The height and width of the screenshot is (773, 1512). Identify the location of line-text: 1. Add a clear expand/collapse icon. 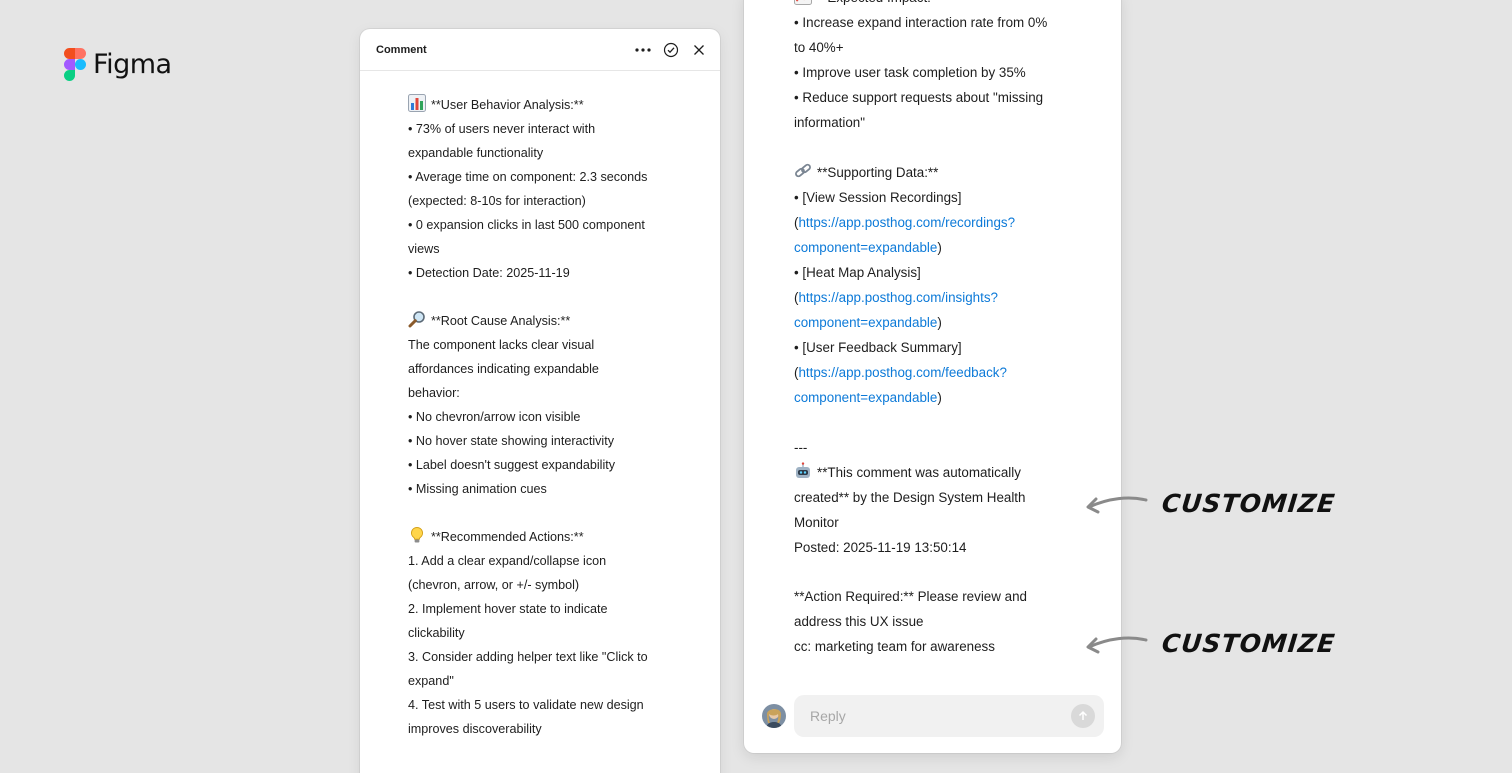
(507, 561).